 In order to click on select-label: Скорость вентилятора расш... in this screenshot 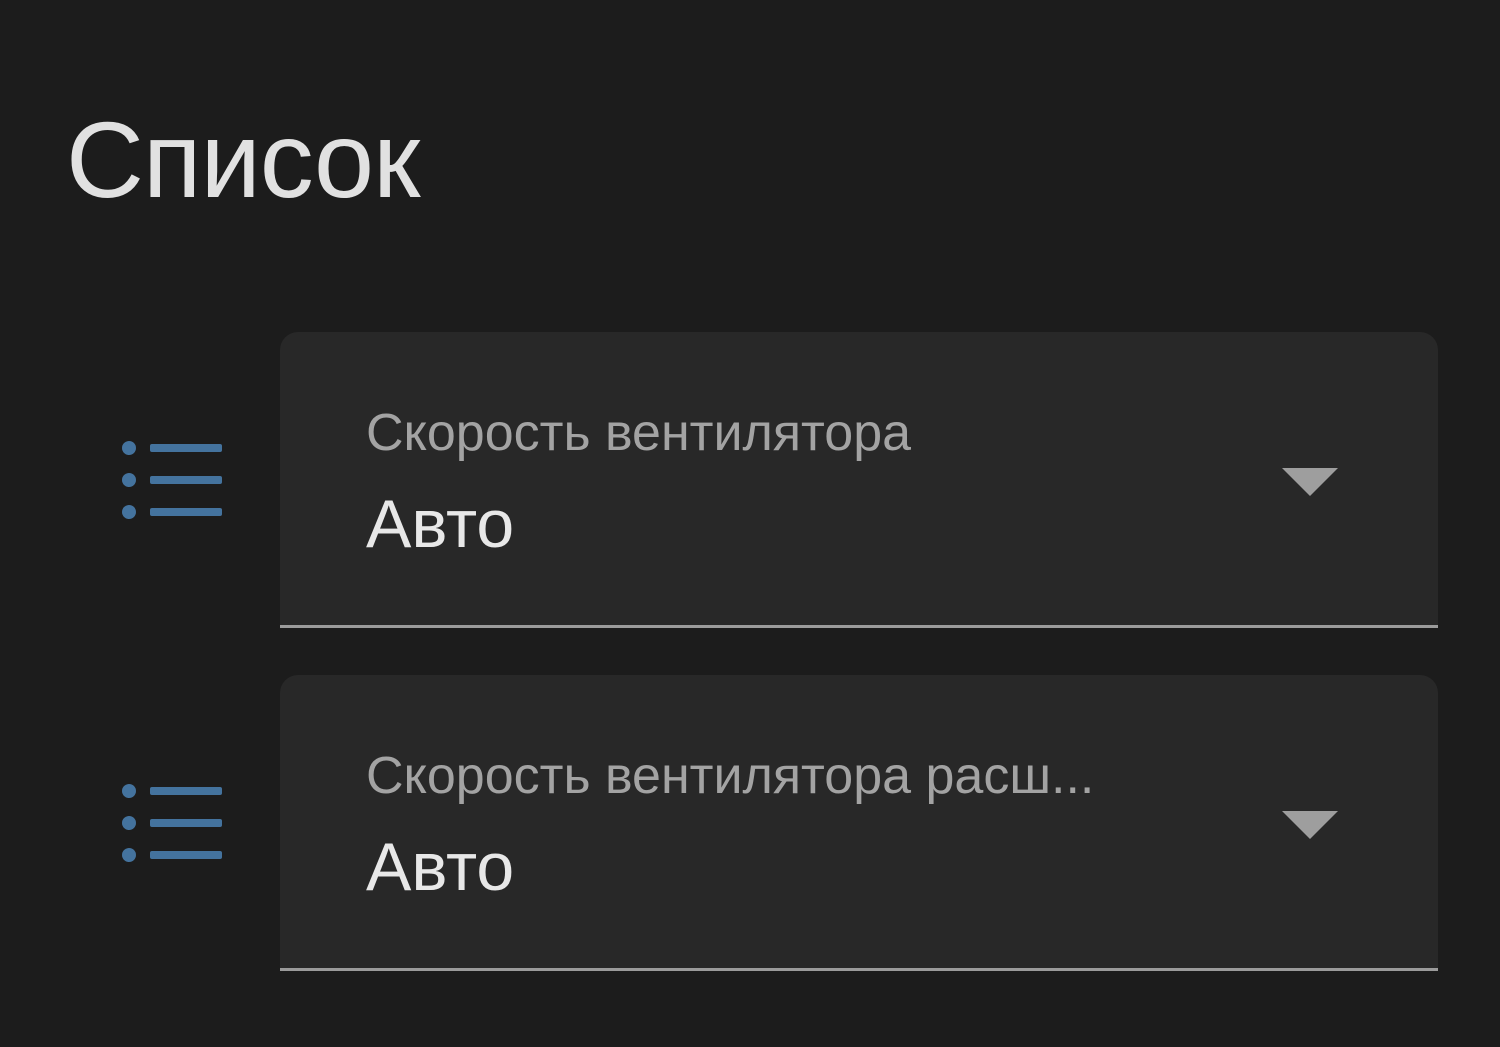, I will do `click(730, 776)`.